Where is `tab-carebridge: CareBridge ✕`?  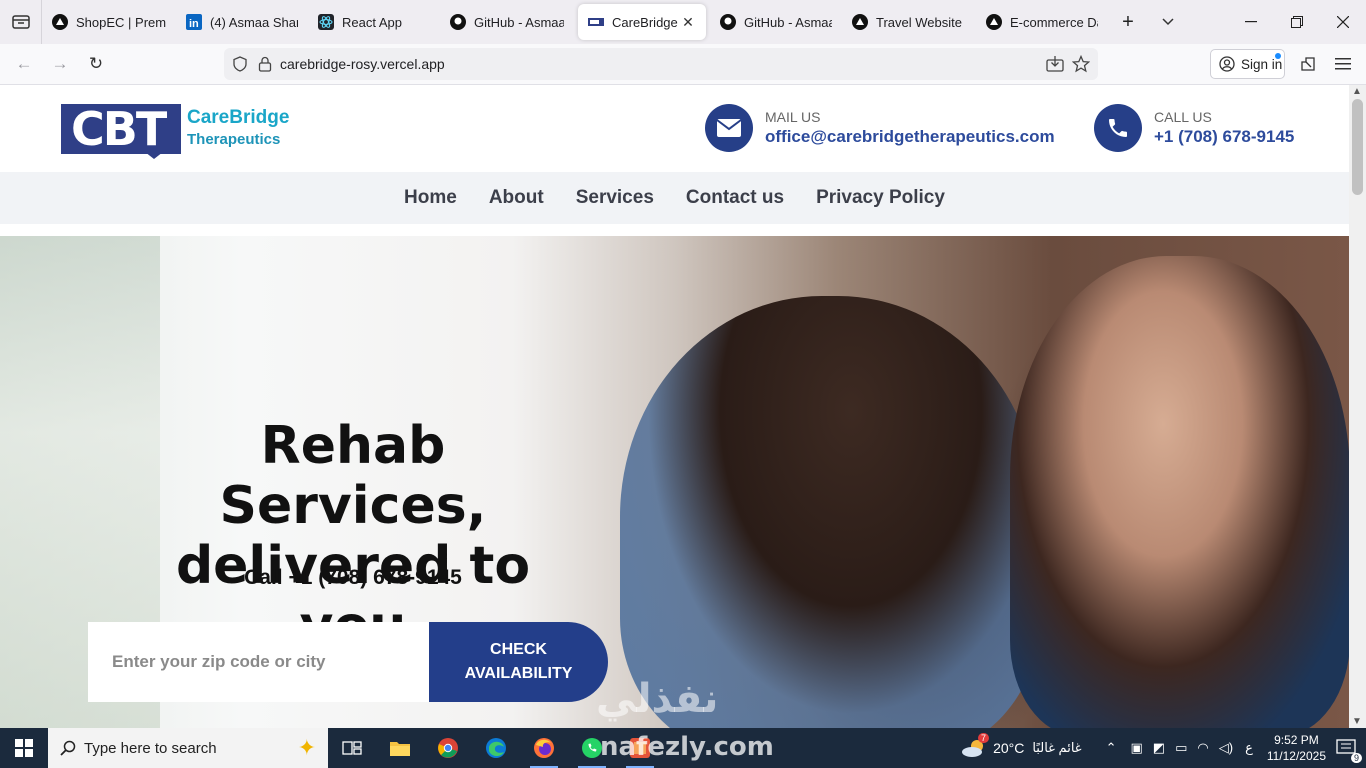
tab-carebridge: CareBridge ✕ is located at coordinates (642, 22).